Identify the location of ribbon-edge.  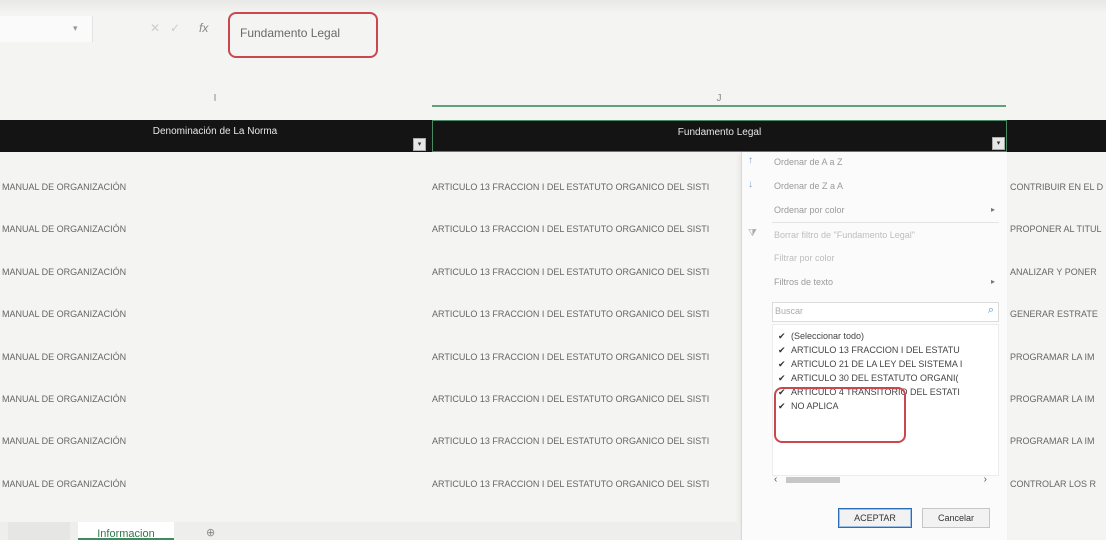
(553, 7).